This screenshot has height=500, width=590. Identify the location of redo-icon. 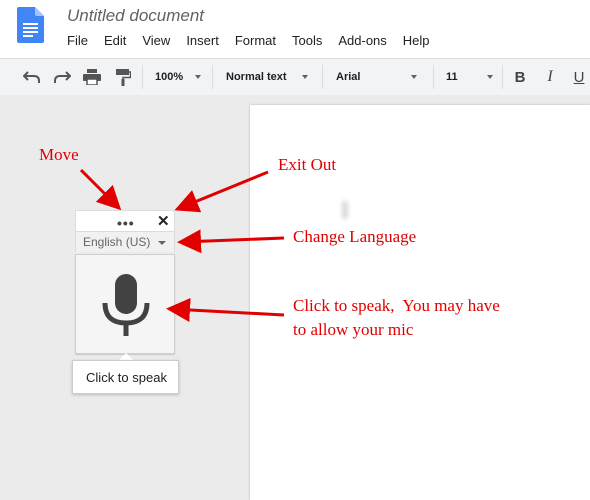
(62, 77).